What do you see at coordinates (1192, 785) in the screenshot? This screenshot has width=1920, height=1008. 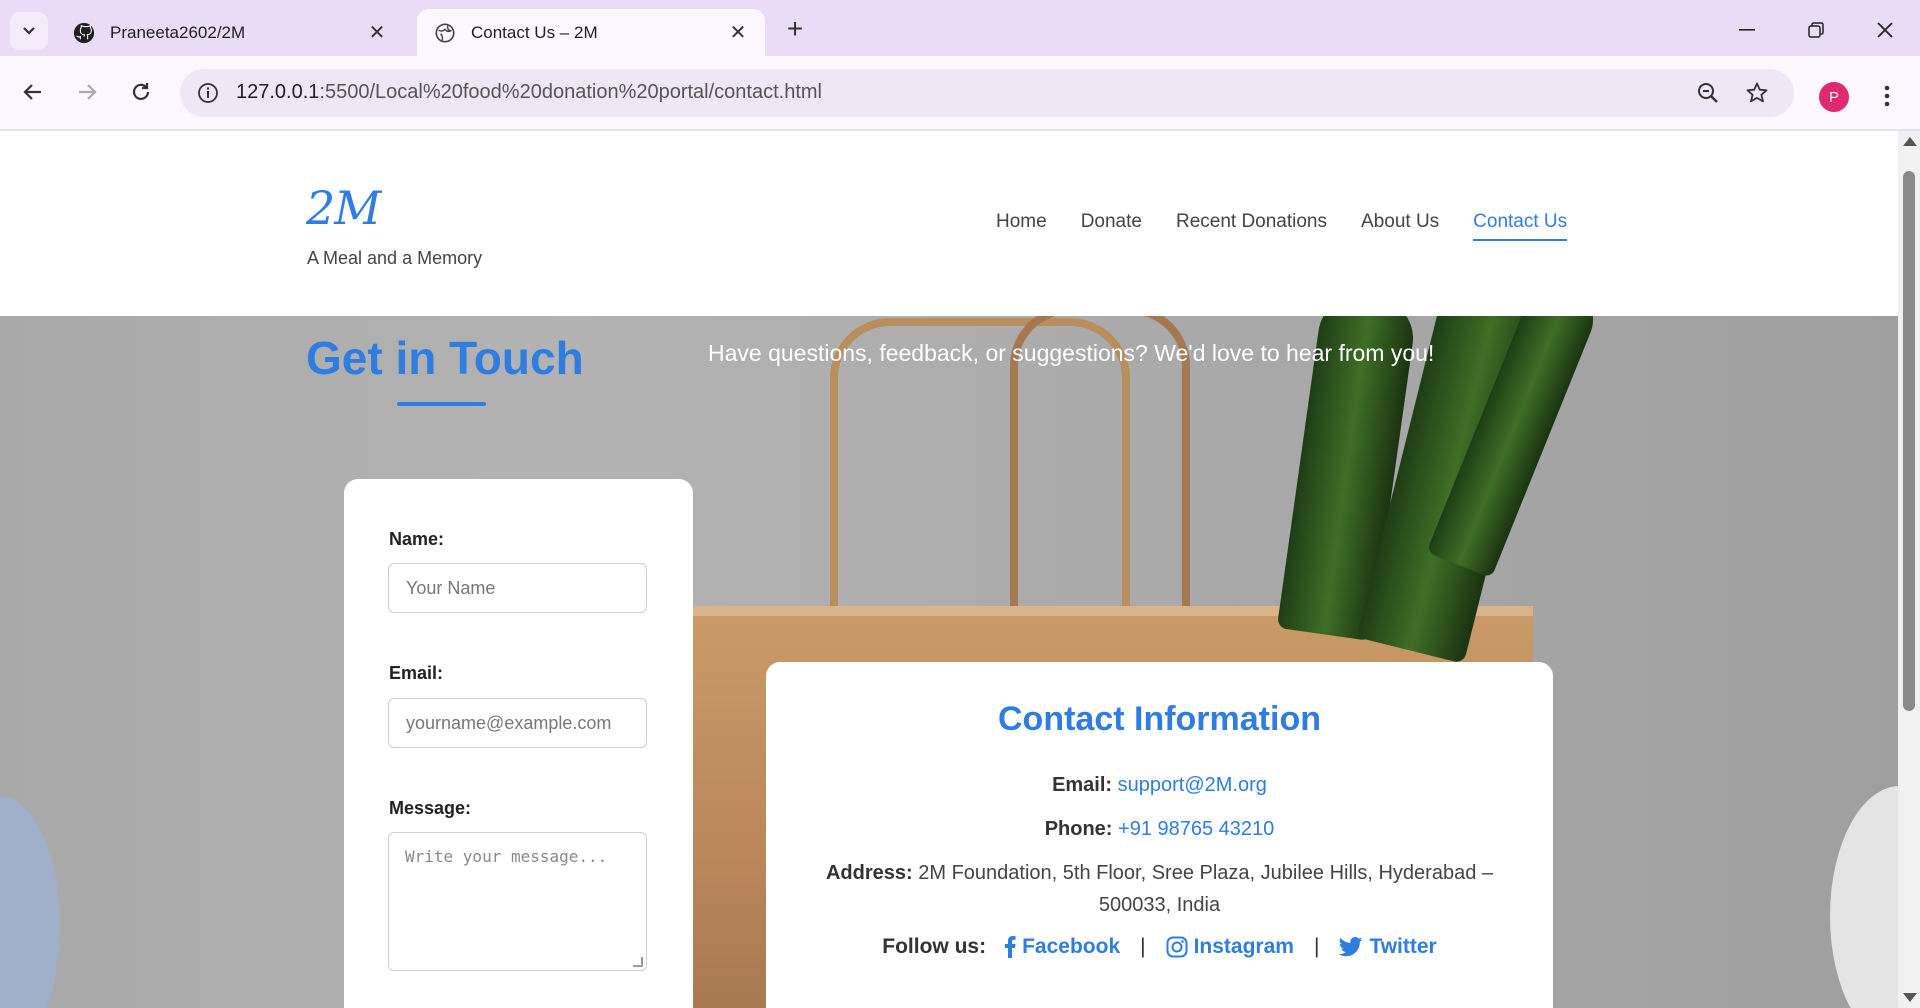 I see `email-link: support@2M.org` at bounding box center [1192, 785].